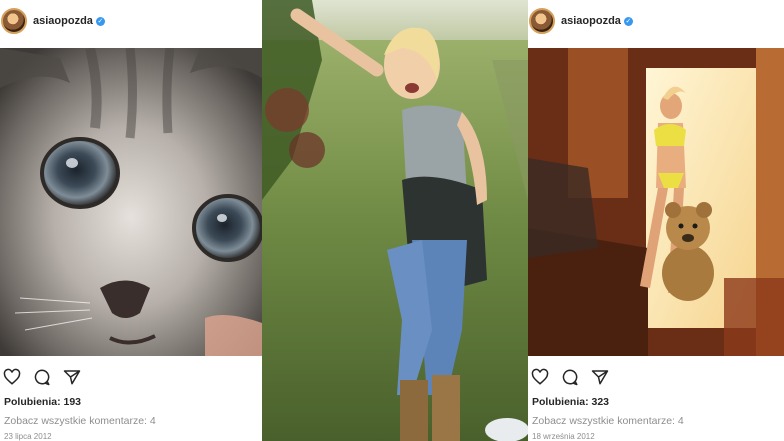 Image resolution: width=784 pixels, height=441 pixels. I want to click on likes-count: Polubienia: 323, so click(570, 402).